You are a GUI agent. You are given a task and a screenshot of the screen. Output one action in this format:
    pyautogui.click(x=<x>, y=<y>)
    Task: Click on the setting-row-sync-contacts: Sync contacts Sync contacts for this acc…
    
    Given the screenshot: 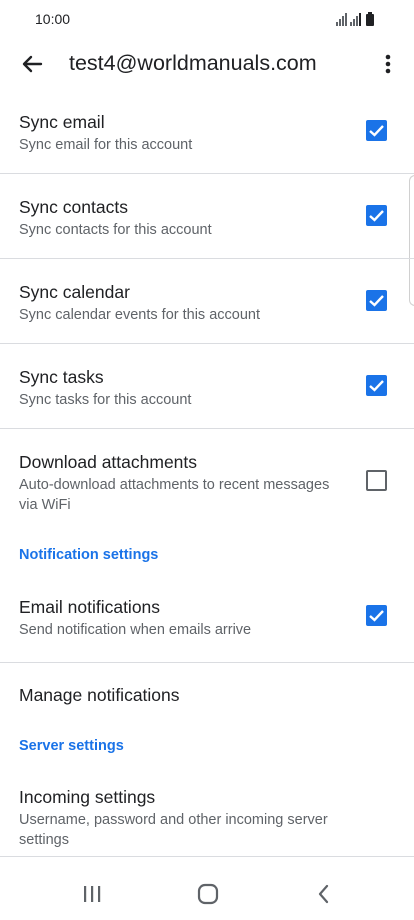 What is the action you would take?
    pyautogui.click(x=207, y=216)
    